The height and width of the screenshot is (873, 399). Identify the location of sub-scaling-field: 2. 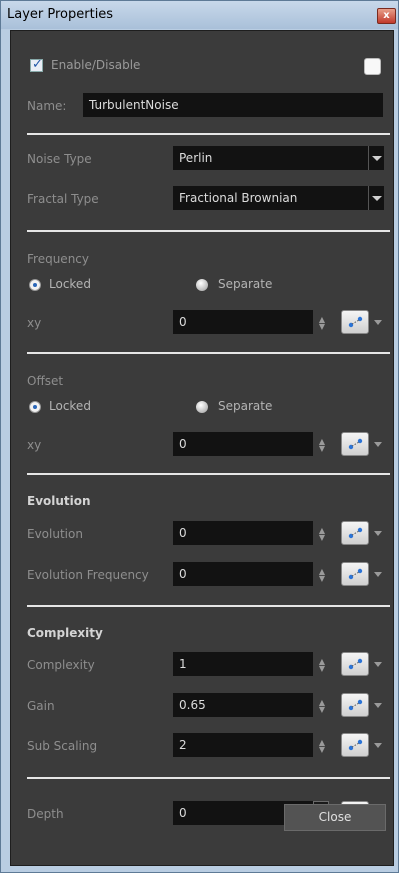
(243, 745).